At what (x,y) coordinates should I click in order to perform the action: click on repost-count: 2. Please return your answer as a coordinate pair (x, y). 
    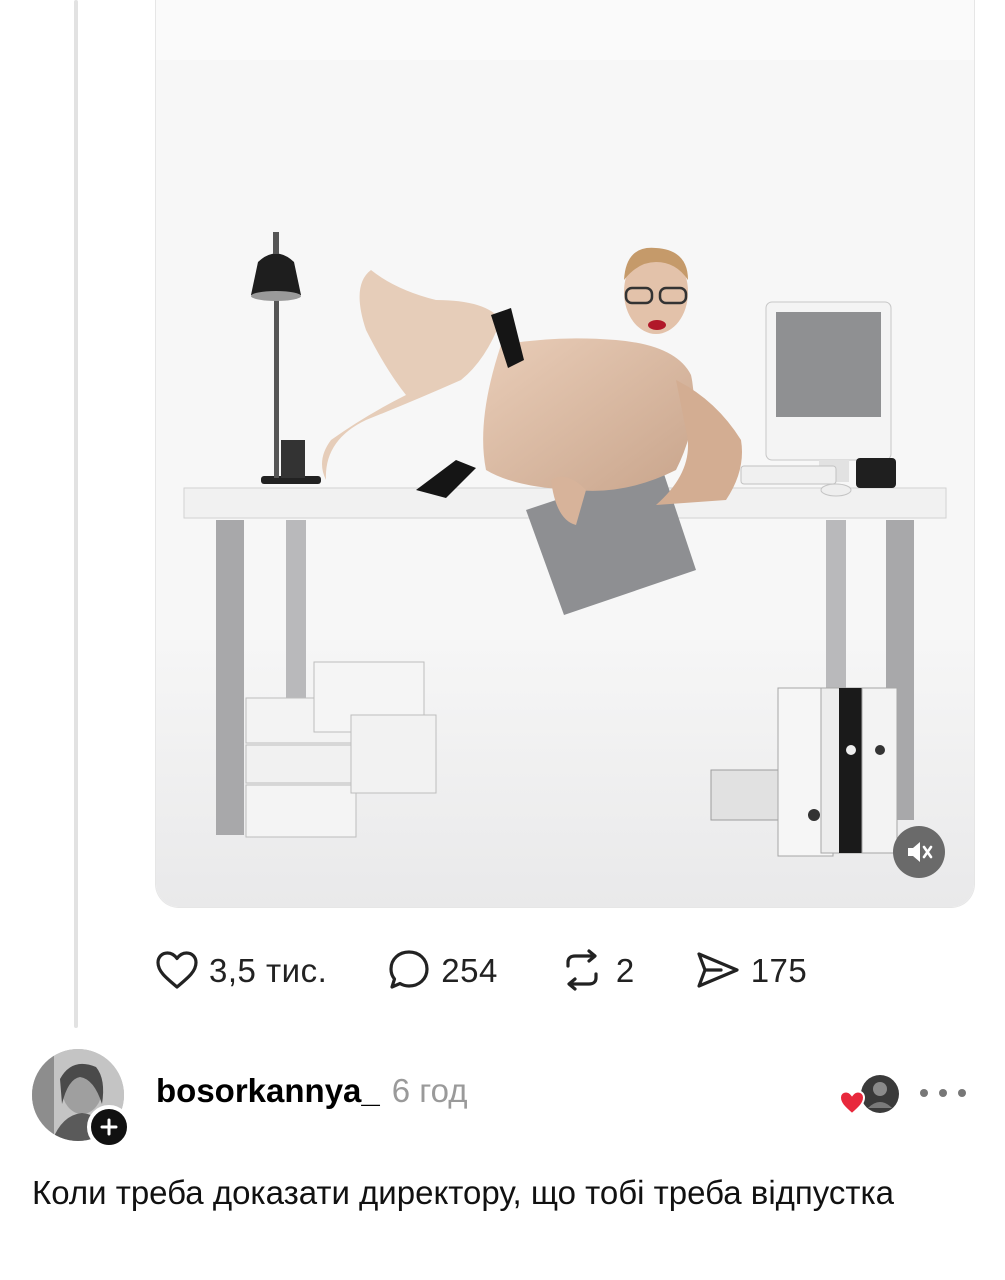
    Looking at the image, I should click on (625, 970).